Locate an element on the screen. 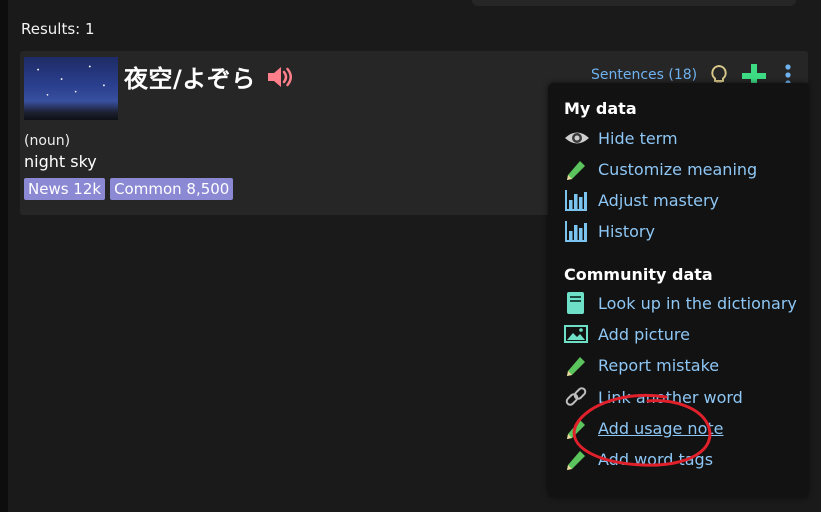 This screenshot has height=512, width=821. menu-item-report-mistake: Report mistake is located at coordinates (641, 365).